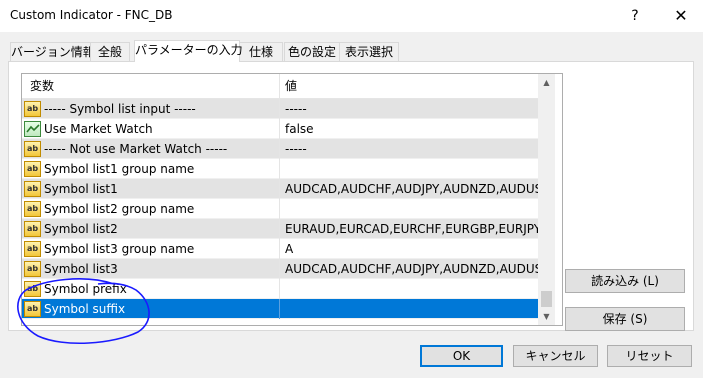 This screenshot has width=703, height=378. I want to click on parameter-name-cell: ab ----- Not use Market Watch -----, so click(151, 149).